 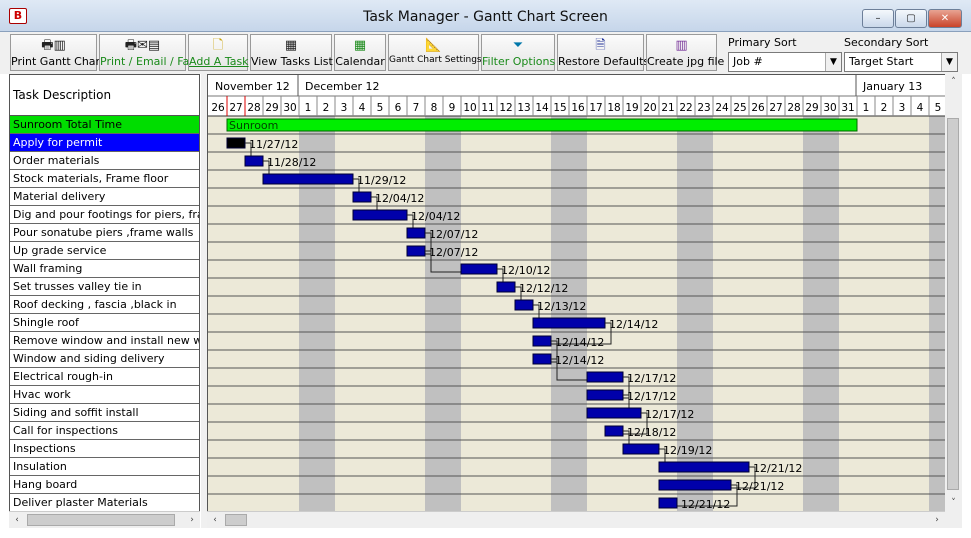 I want to click on day-label: 12, so click(x=505, y=108).